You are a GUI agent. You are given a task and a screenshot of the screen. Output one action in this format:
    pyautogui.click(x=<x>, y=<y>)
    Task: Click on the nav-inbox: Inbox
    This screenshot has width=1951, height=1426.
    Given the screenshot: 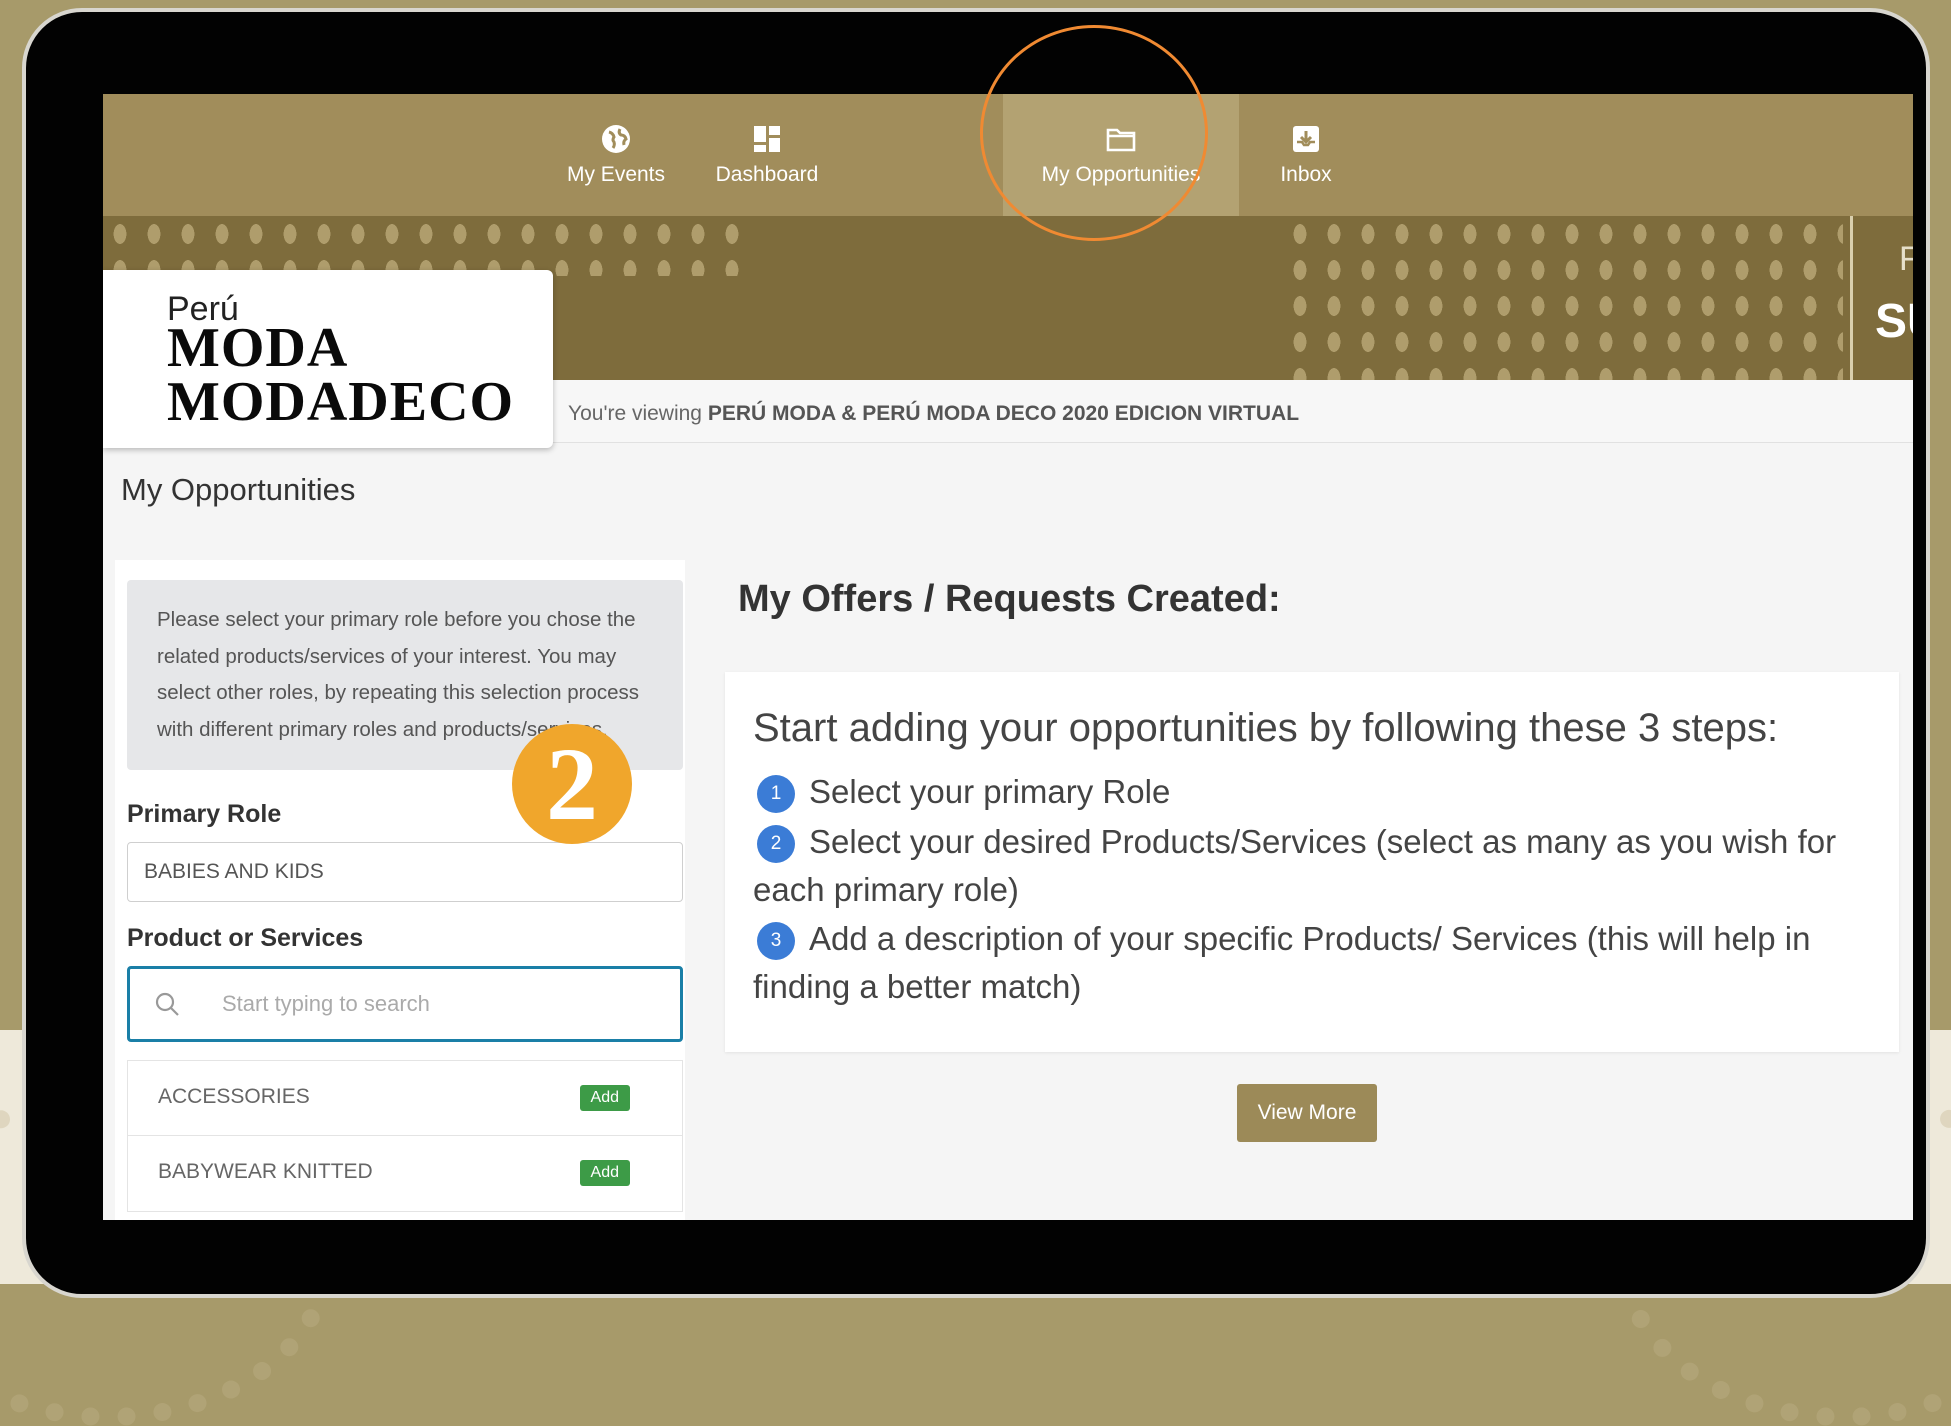 What is the action you would take?
    pyautogui.click(x=1306, y=155)
    